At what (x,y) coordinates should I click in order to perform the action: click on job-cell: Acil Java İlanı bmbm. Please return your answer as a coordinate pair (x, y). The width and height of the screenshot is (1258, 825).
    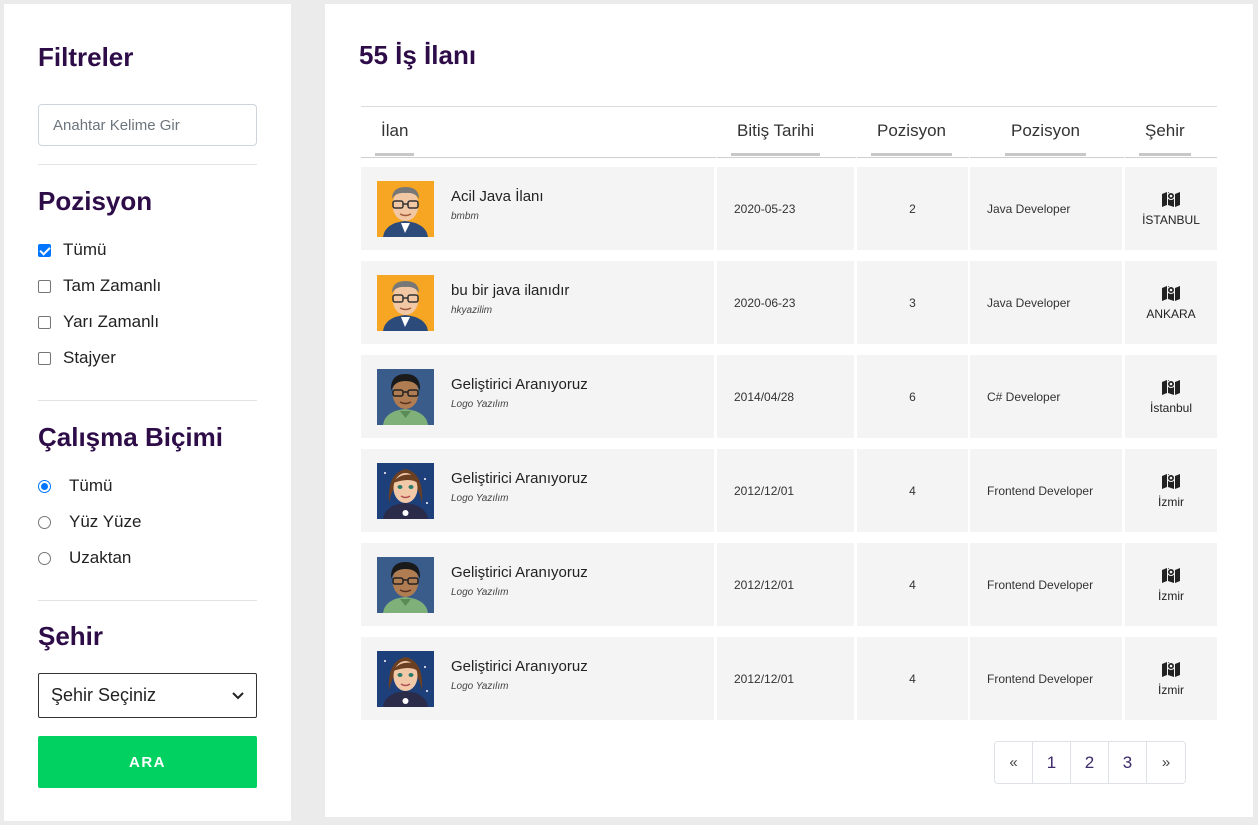
    Looking at the image, I should click on (537, 208).